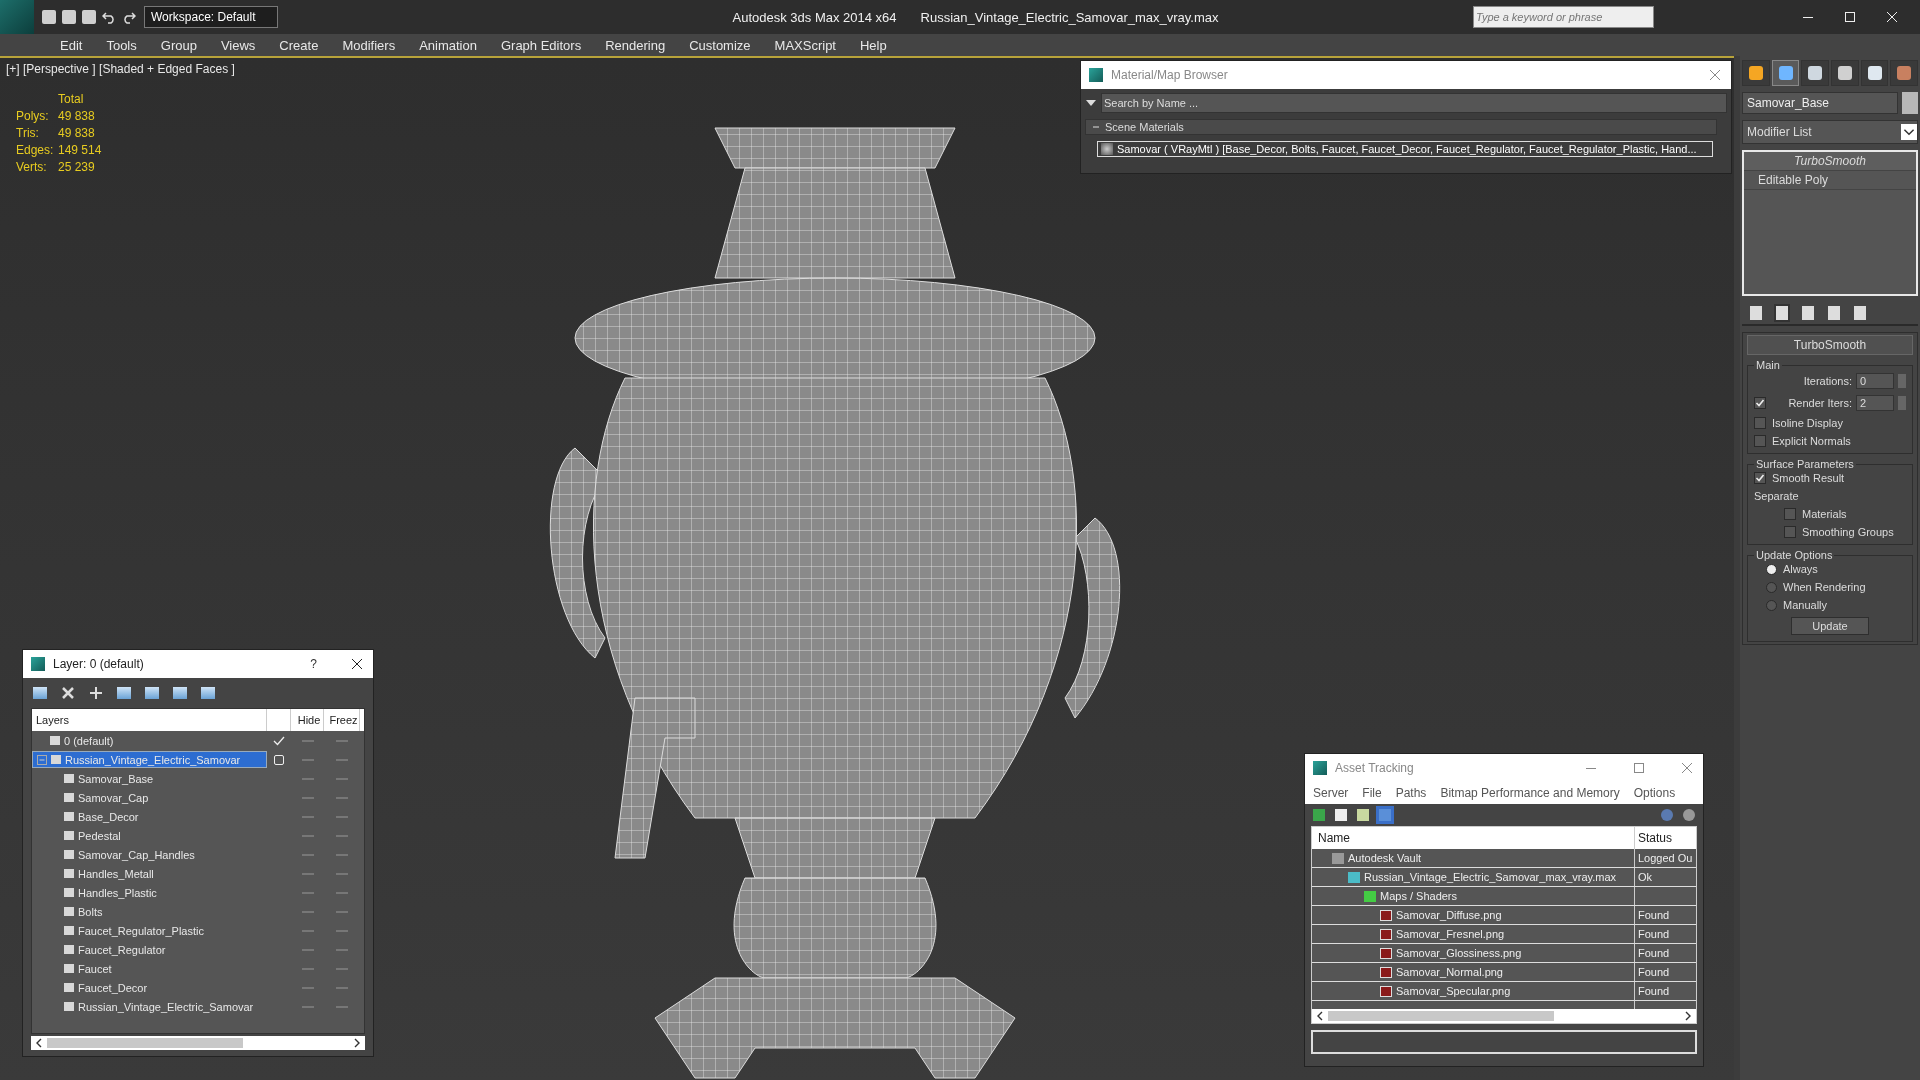 The width and height of the screenshot is (1920, 1080). Describe the element at coordinates (1419, 896) in the screenshot. I see `asset-name: Maps / Shaders` at that location.